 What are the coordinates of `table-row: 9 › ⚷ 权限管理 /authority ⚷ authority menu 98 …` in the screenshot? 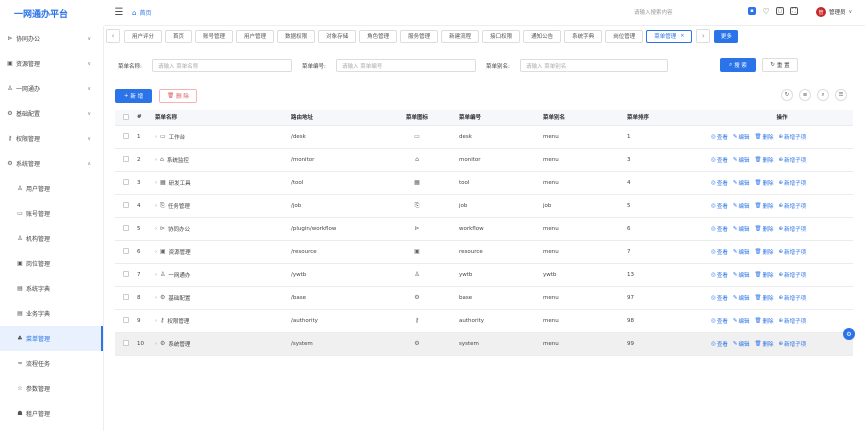 It's located at (484, 321).